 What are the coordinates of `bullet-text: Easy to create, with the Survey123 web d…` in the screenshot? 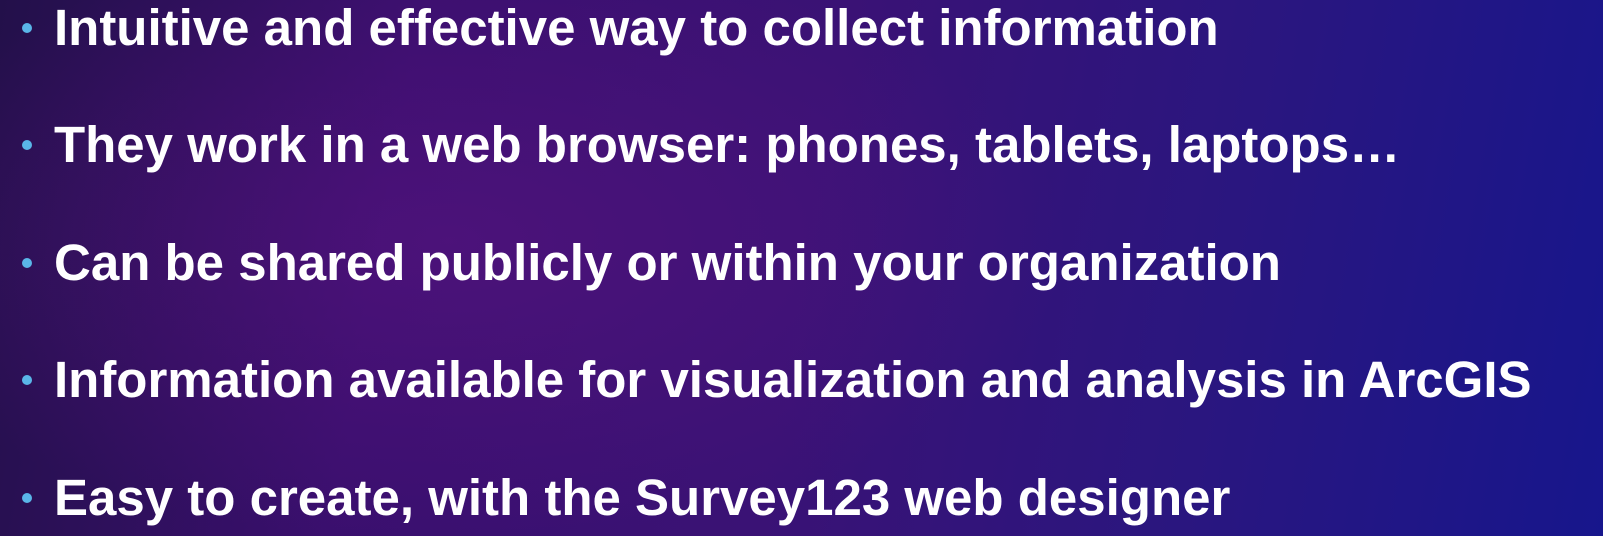 It's located at (642, 497).